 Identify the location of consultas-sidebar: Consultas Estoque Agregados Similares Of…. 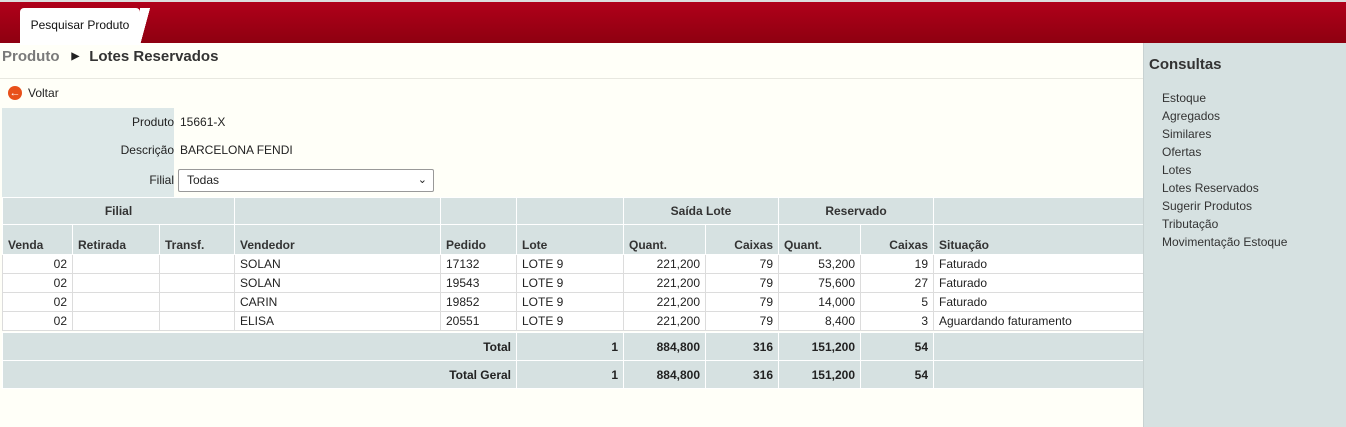
(1244, 235).